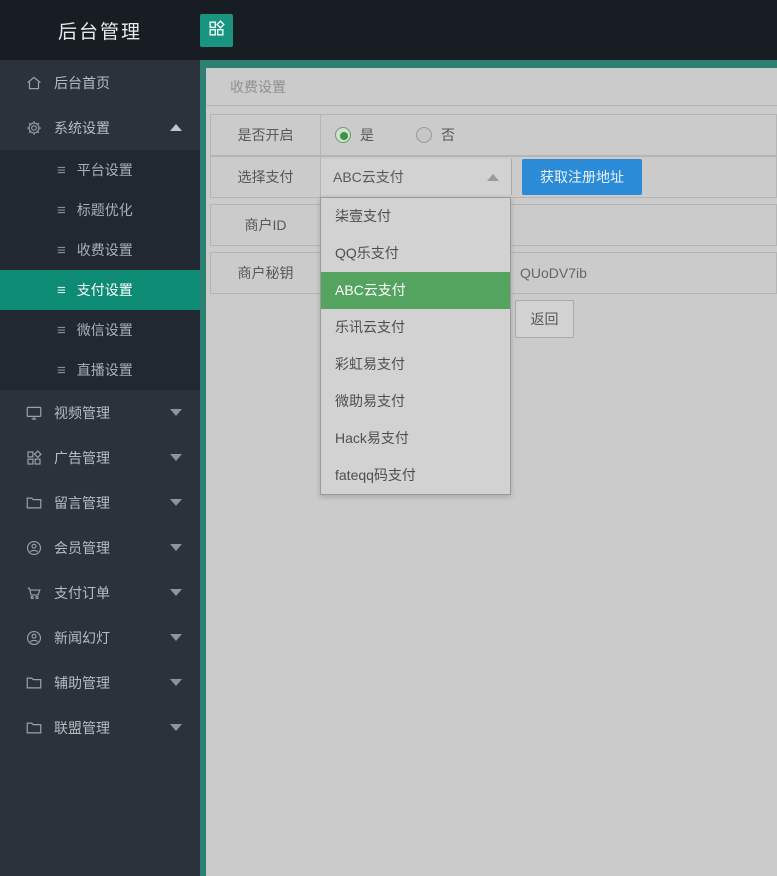 This screenshot has height=876, width=777. I want to click on dropdown-option: 乐讯云支付, so click(415, 327).